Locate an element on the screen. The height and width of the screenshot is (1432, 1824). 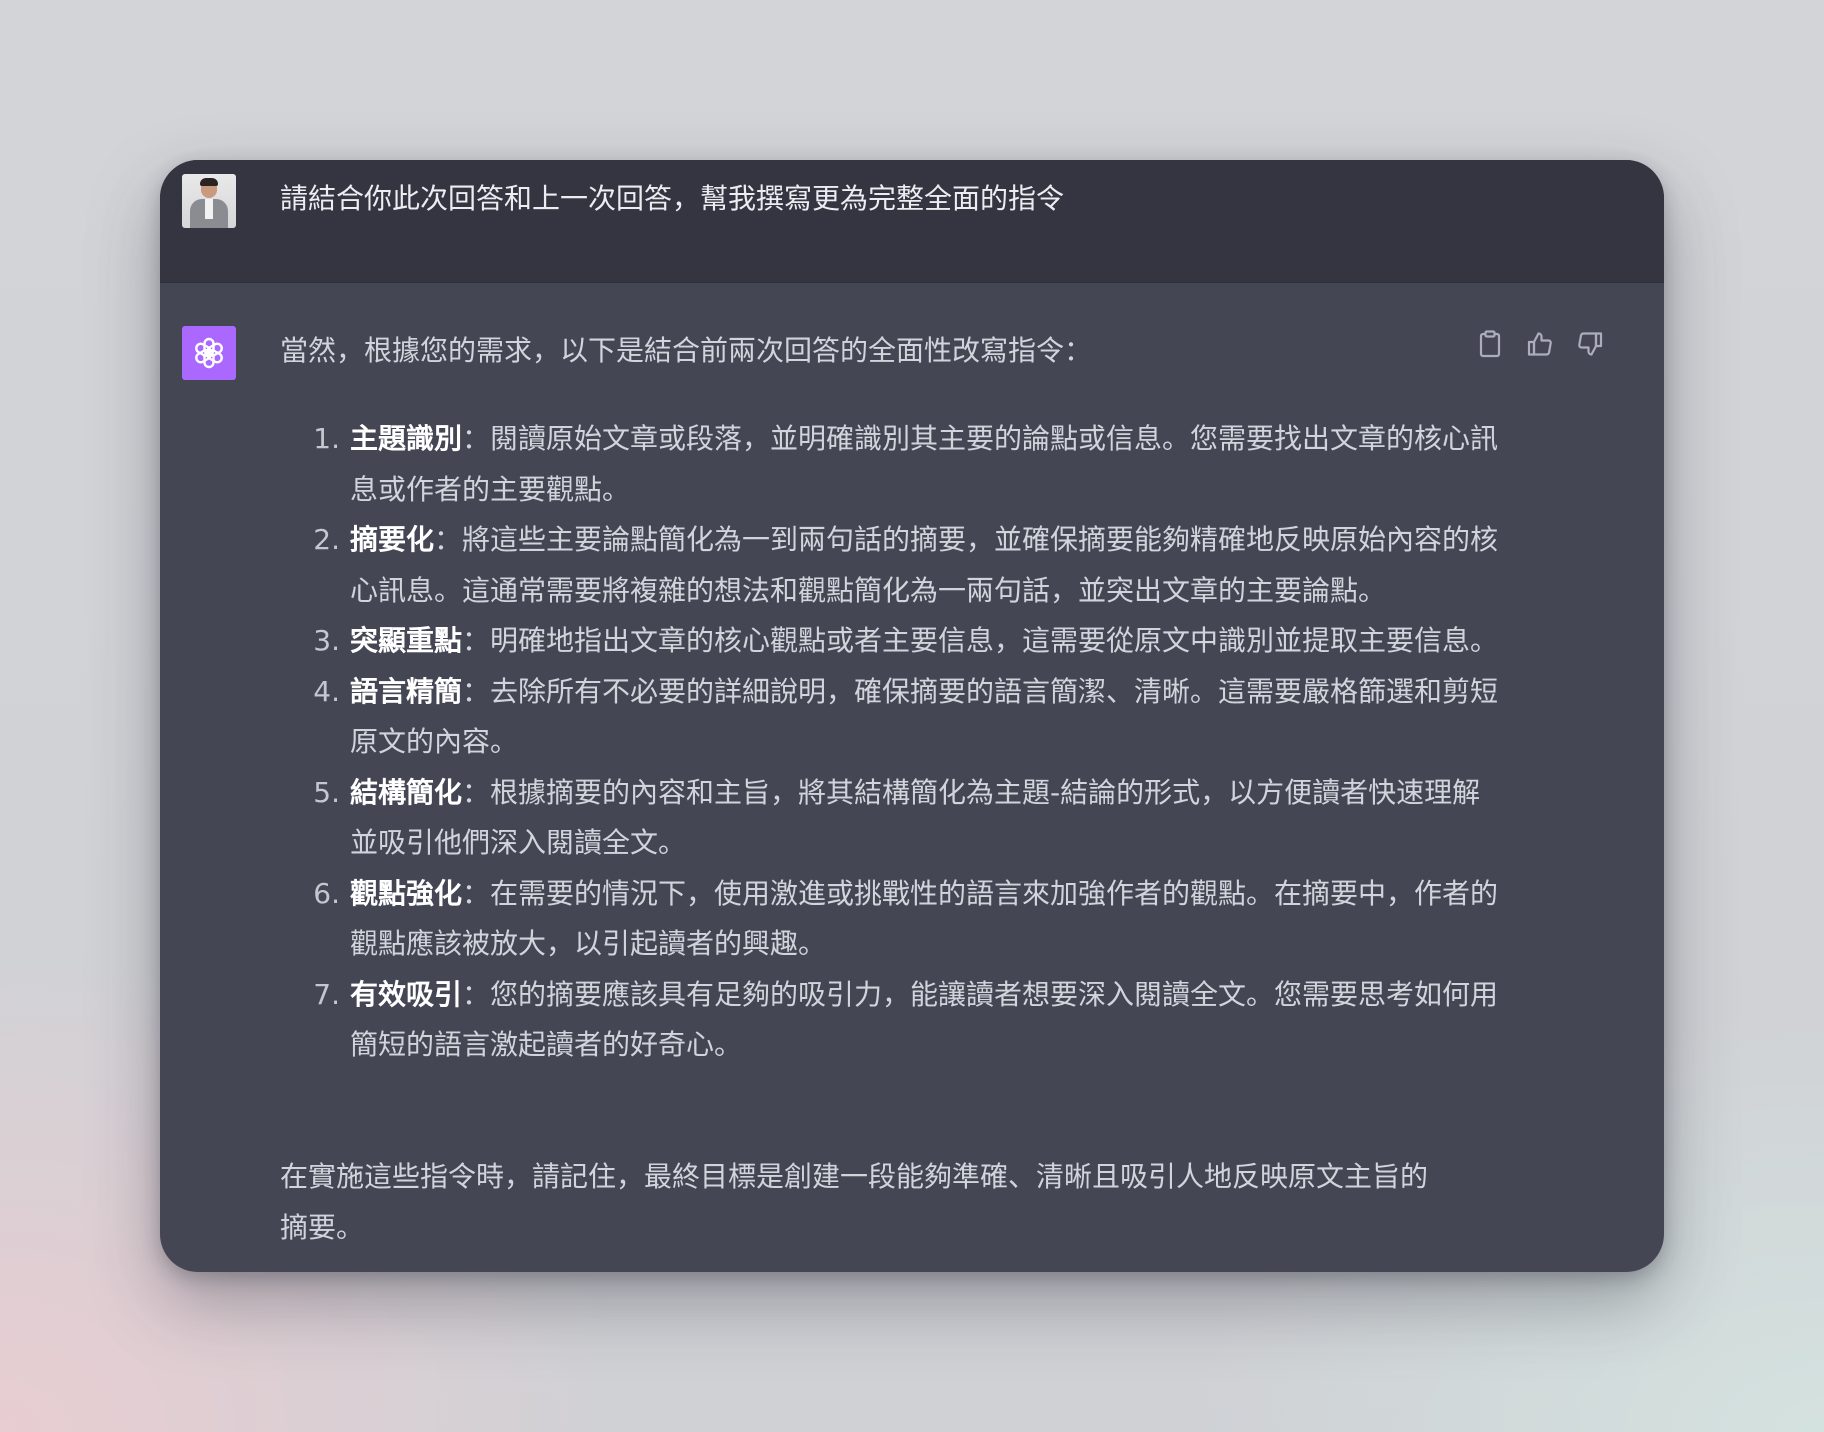
item-term: 突顯重點 is located at coordinates (406, 640).